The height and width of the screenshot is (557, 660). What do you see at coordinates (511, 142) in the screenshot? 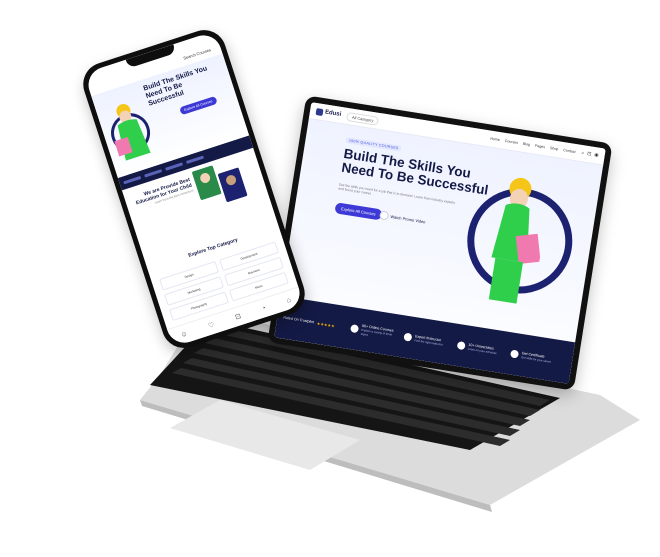
I see `nav-courses: Courses` at bounding box center [511, 142].